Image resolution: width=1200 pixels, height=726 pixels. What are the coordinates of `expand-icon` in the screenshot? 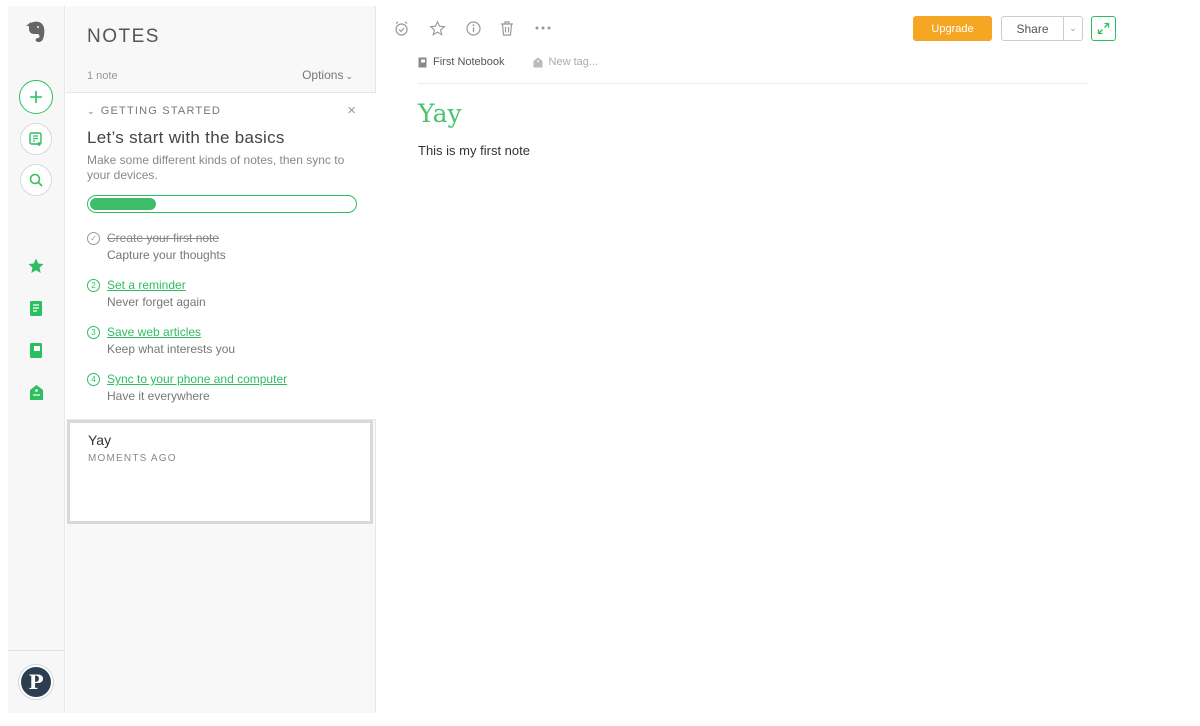 It's located at (1103, 28).